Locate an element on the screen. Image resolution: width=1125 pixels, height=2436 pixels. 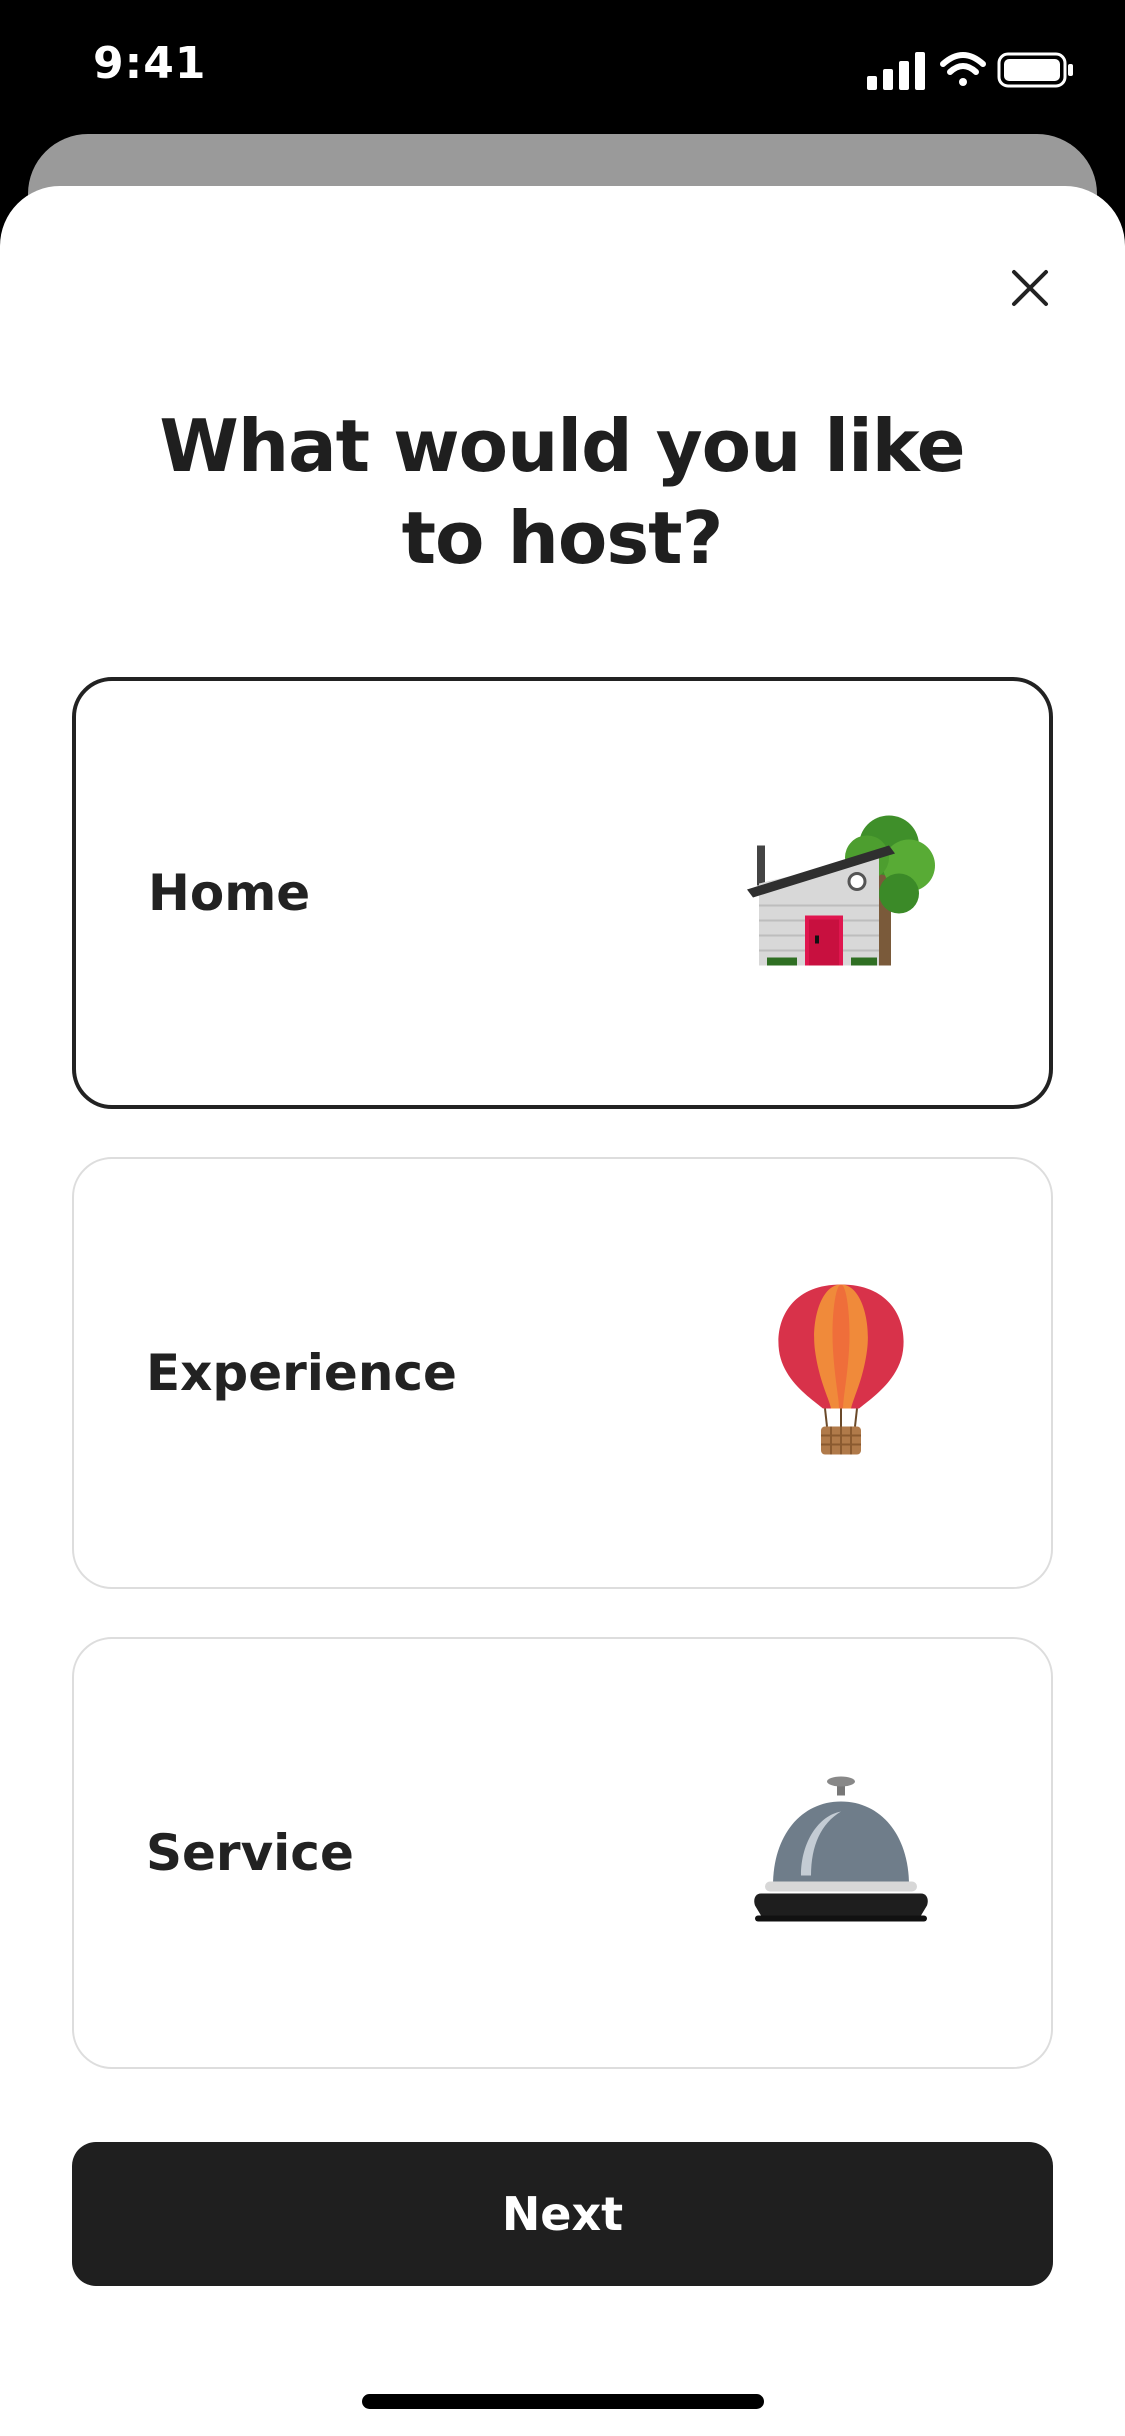
option-label: Service is located at coordinates (250, 1853).